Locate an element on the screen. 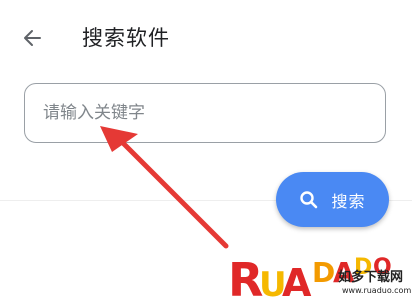  back-button is located at coordinates (32, 38).